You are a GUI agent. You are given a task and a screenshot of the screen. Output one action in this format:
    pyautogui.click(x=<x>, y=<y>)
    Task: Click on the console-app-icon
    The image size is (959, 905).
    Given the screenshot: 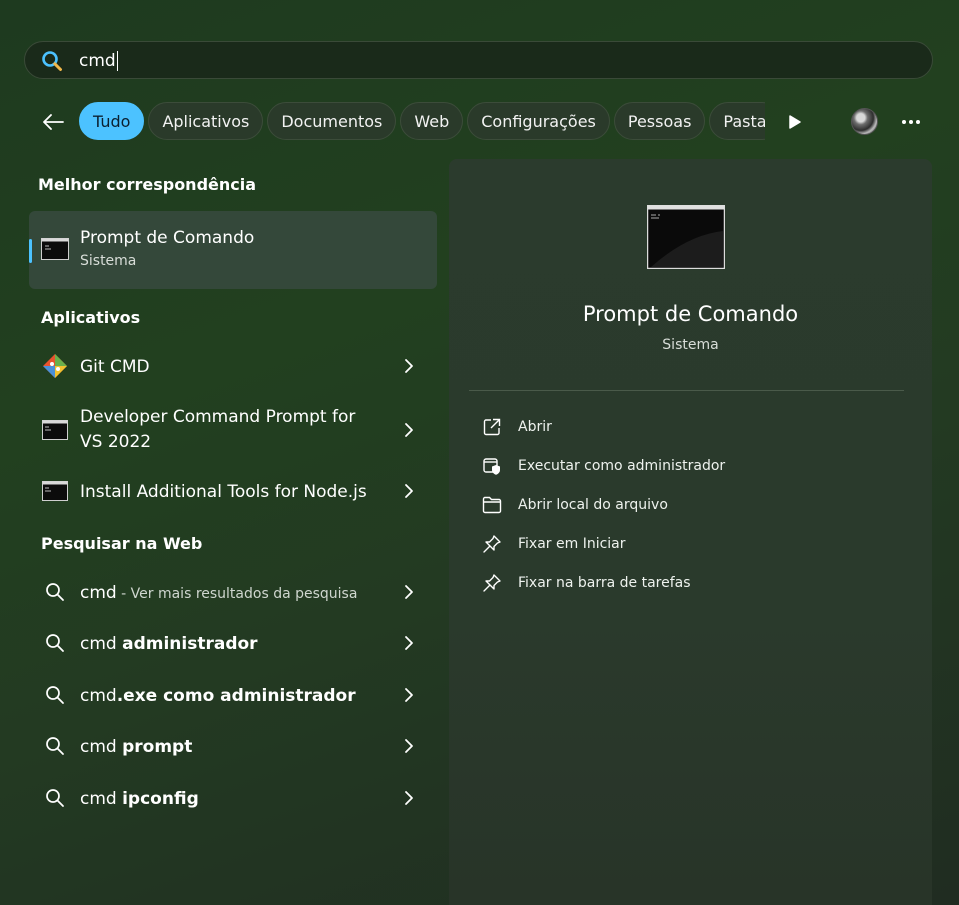 What is the action you would take?
    pyautogui.click(x=686, y=238)
    